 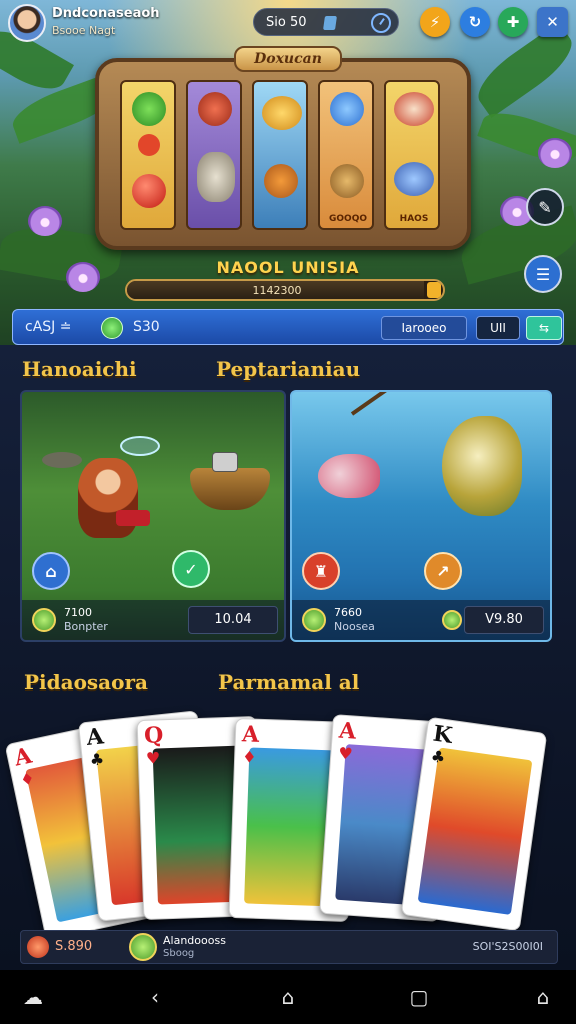 What do you see at coordinates (412, 155) in the screenshot?
I see `reel-5: HAOS` at bounding box center [412, 155].